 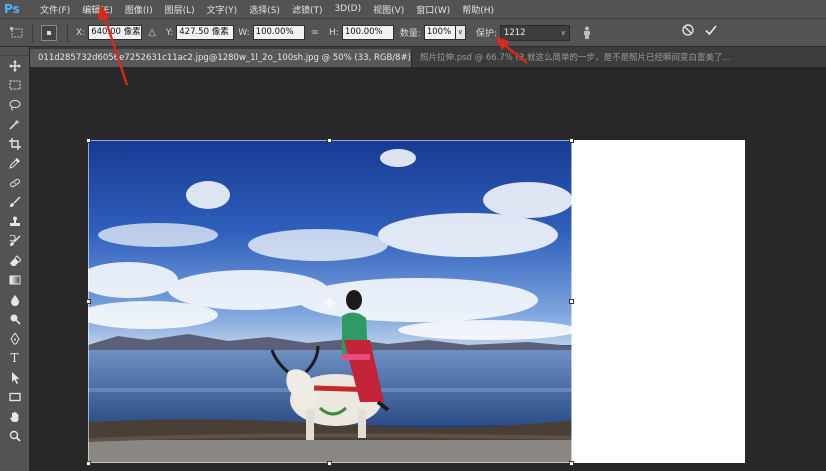 I want to click on transform-handle-top-left, so click(x=88, y=140).